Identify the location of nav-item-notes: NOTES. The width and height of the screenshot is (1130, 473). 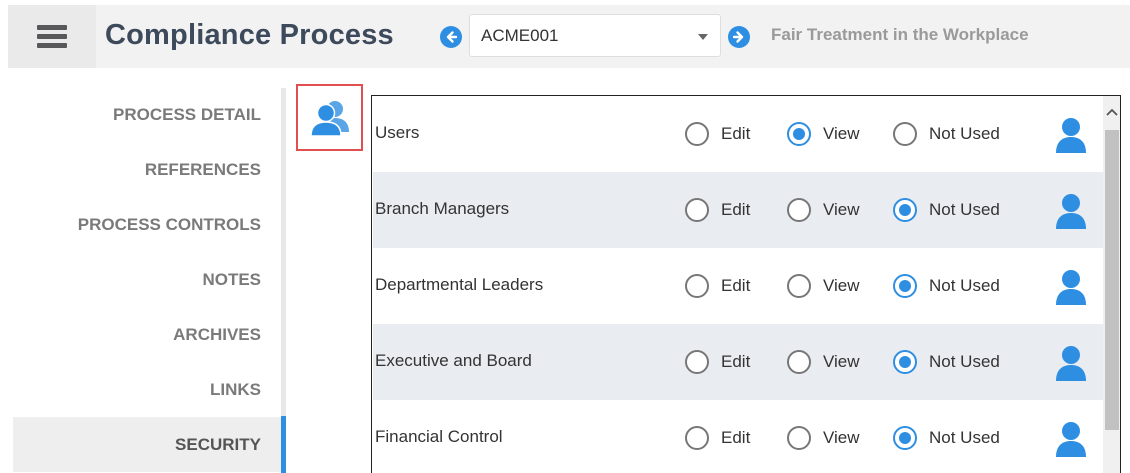
(145, 279).